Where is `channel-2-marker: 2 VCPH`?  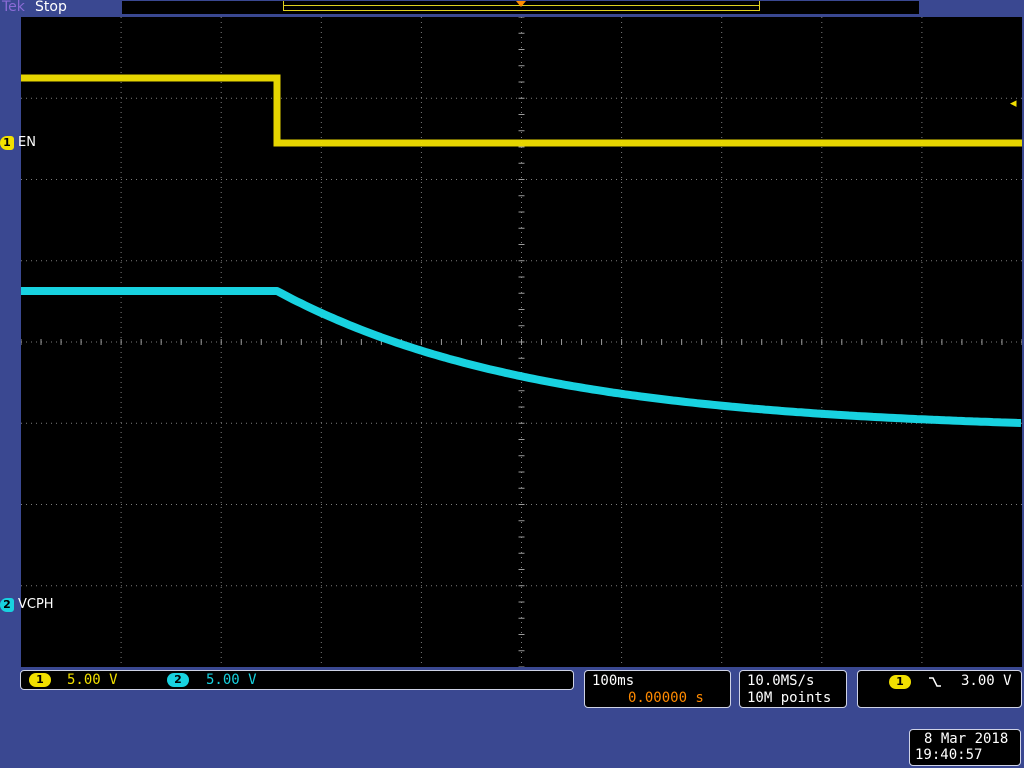 channel-2-marker: 2 VCPH is located at coordinates (27, 604).